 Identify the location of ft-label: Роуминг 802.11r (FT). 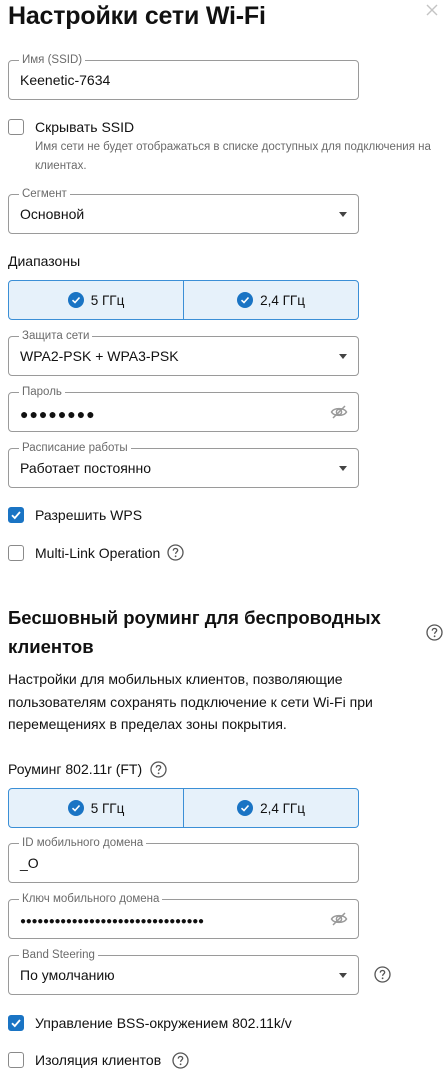
(75, 769).